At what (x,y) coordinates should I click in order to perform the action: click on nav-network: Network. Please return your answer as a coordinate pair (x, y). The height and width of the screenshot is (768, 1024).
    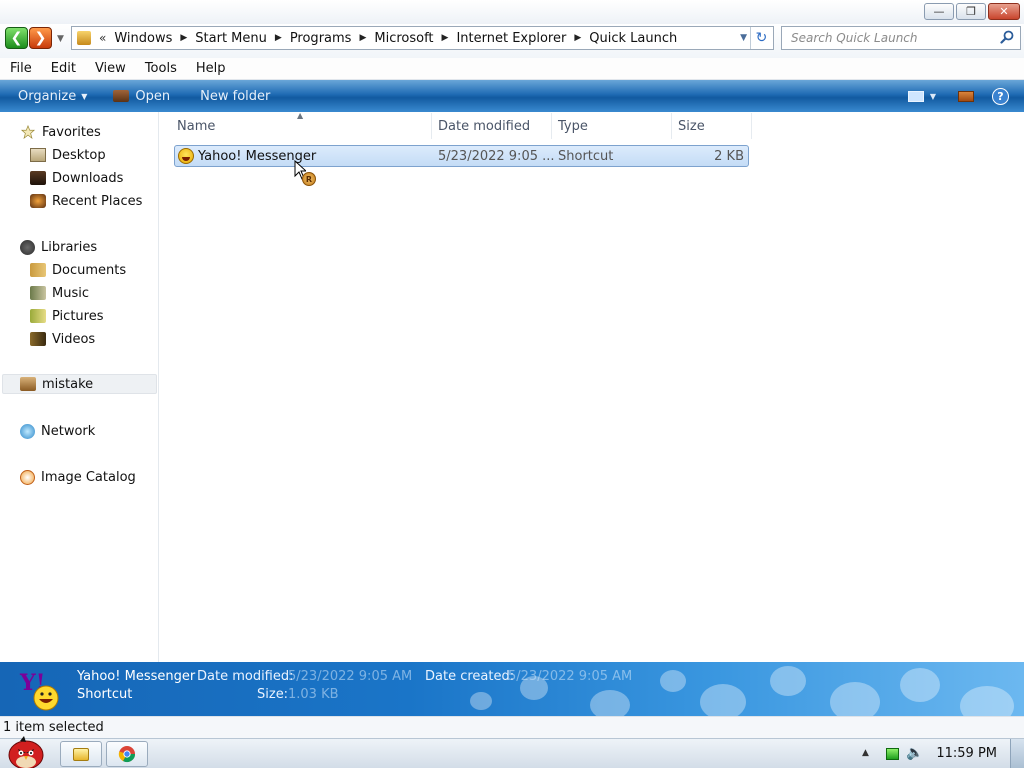
    Looking at the image, I should click on (57, 431).